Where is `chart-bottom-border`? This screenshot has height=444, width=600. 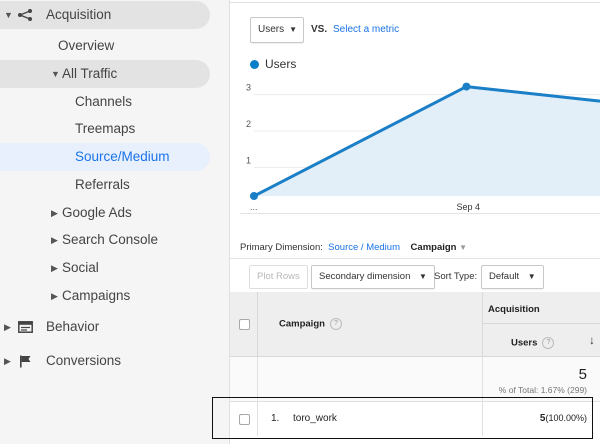
chart-bottom-border is located at coordinates (420, 213).